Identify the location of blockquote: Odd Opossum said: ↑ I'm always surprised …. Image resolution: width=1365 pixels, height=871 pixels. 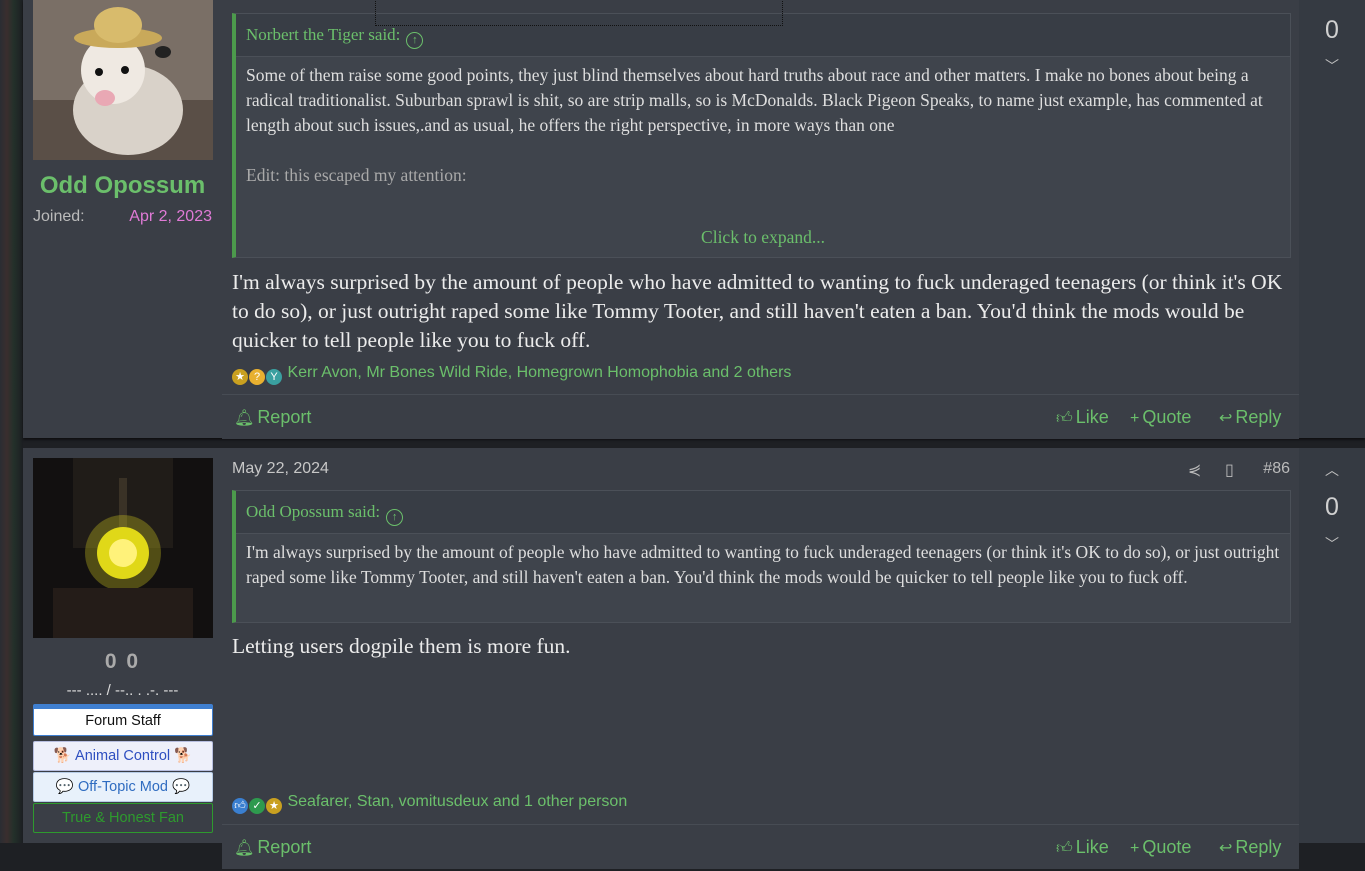
(761, 556).